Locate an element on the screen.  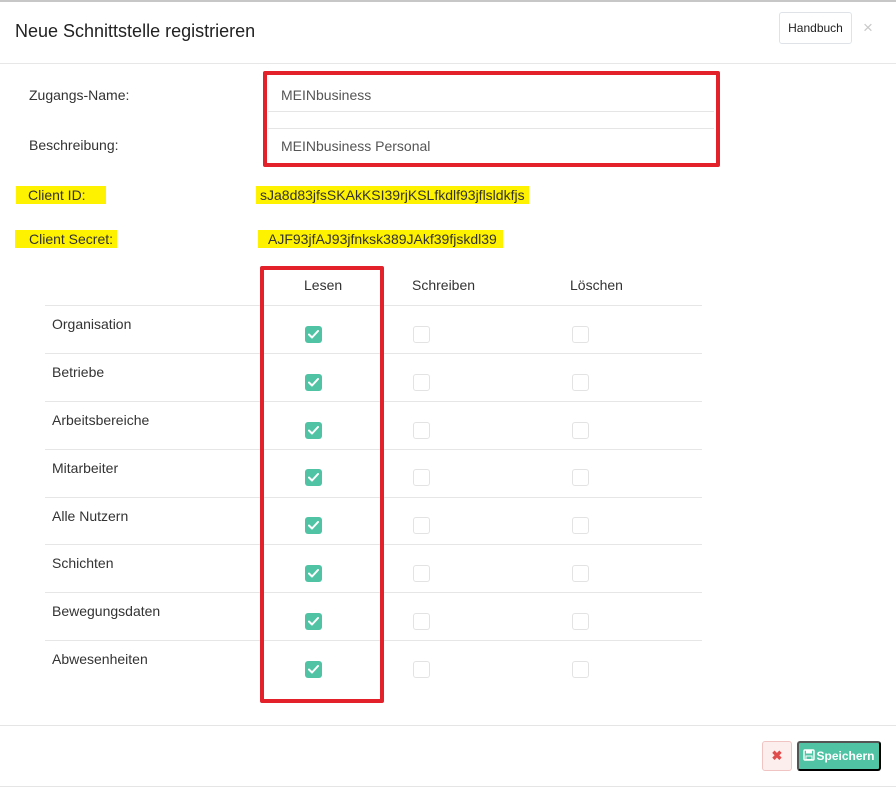
row-label-arbeitsbereiche: Arbeitsbereiche is located at coordinates (101, 420).